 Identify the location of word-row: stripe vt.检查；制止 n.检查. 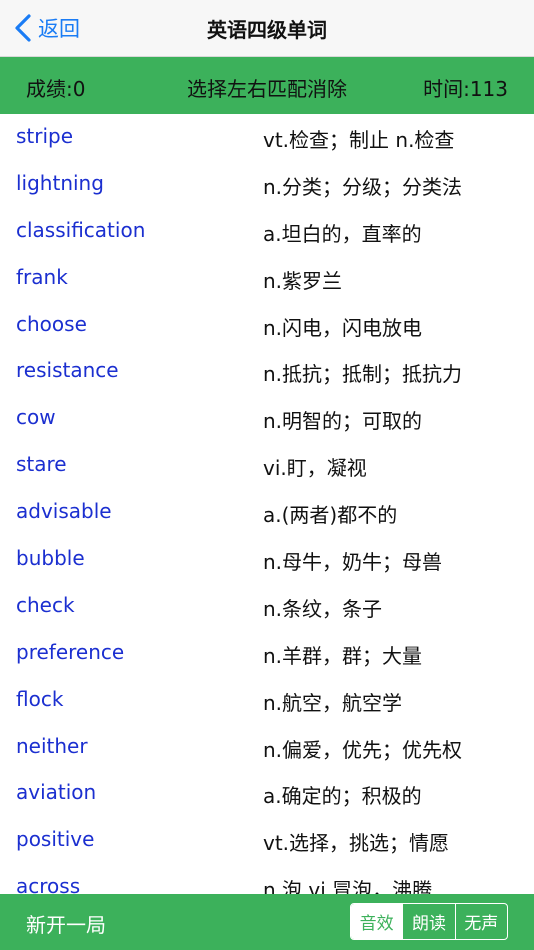
(267, 137).